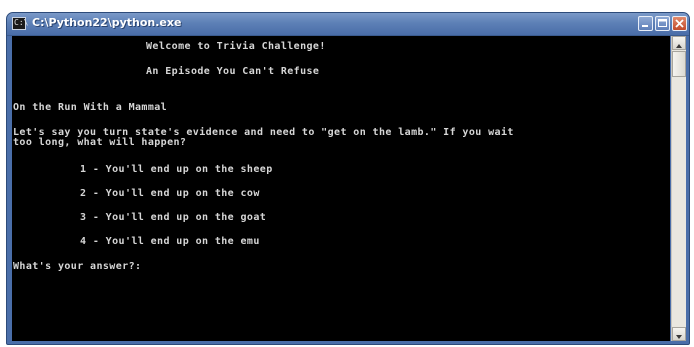  Describe the element at coordinates (679, 43) in the screenshot. I see `scroll-up-button` at that location.